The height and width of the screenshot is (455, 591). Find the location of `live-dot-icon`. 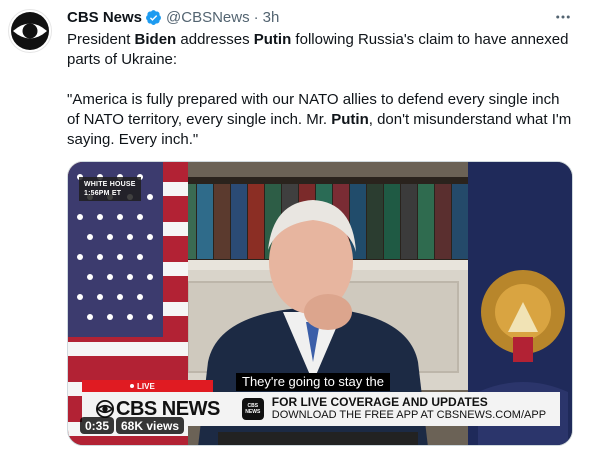

live-dot-icon is located at coordinates (132, 386).